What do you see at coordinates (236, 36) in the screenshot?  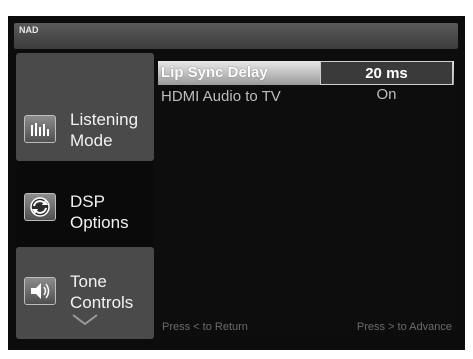 I see `title-bar: NAD` at bounding box center [236, 36].